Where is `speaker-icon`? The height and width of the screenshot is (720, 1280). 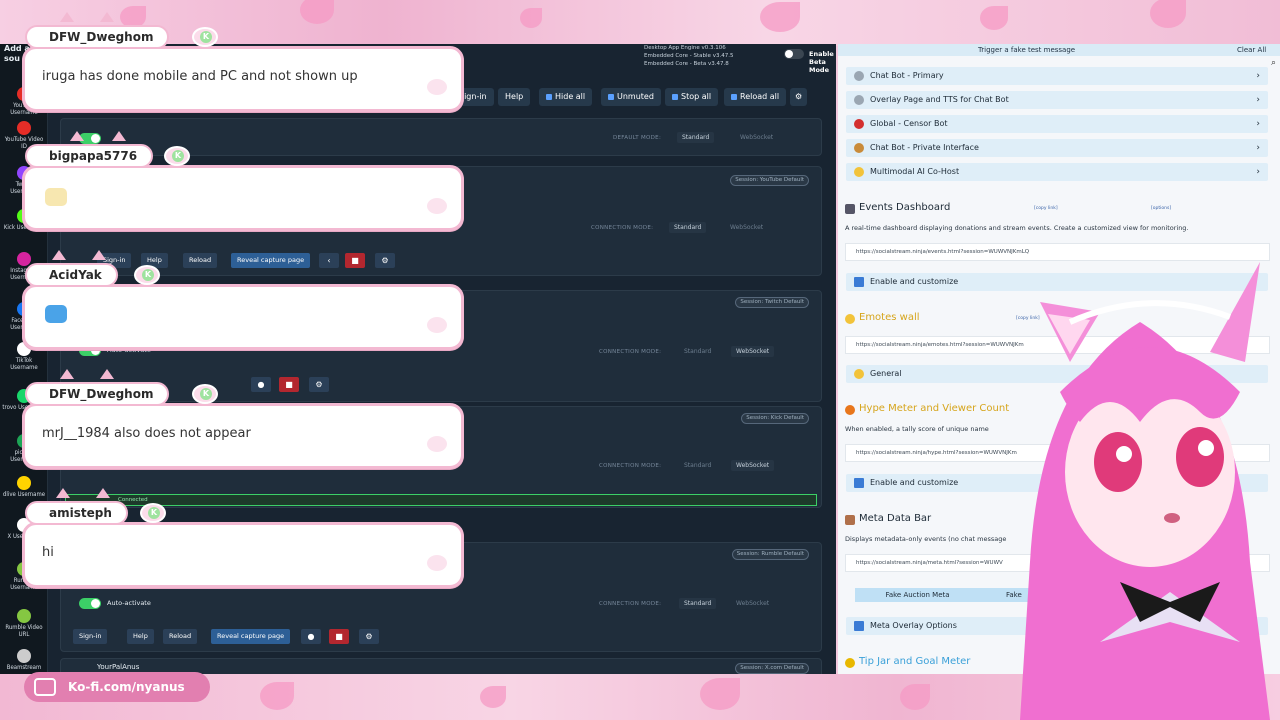
speaker-icon is located at coordinates (611, 96).